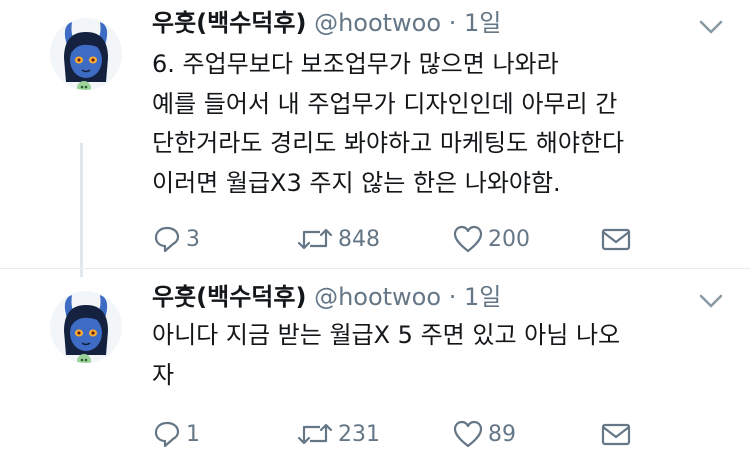 This screenshot has height=468, width=750. What do you see at coordinates (193, 434) in the screenshot?
I see `reply-count: 1` at bounding box center [193, 434].